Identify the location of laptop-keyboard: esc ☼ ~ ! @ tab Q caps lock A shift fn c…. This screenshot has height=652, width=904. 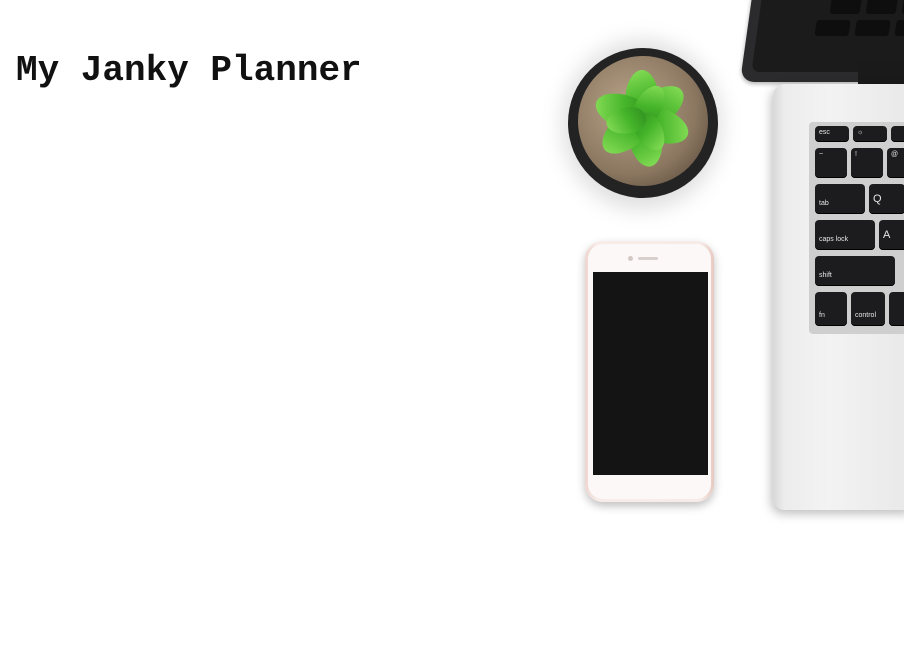
(856, 228).